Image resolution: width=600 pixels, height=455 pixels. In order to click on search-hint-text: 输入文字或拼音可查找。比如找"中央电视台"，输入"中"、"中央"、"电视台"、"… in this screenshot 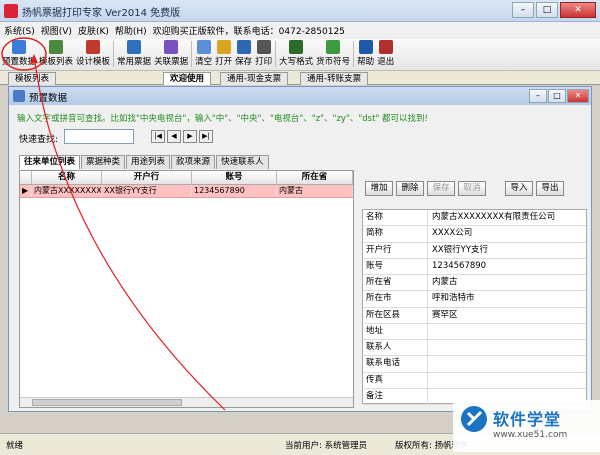, I will do `click(222, 119)`.